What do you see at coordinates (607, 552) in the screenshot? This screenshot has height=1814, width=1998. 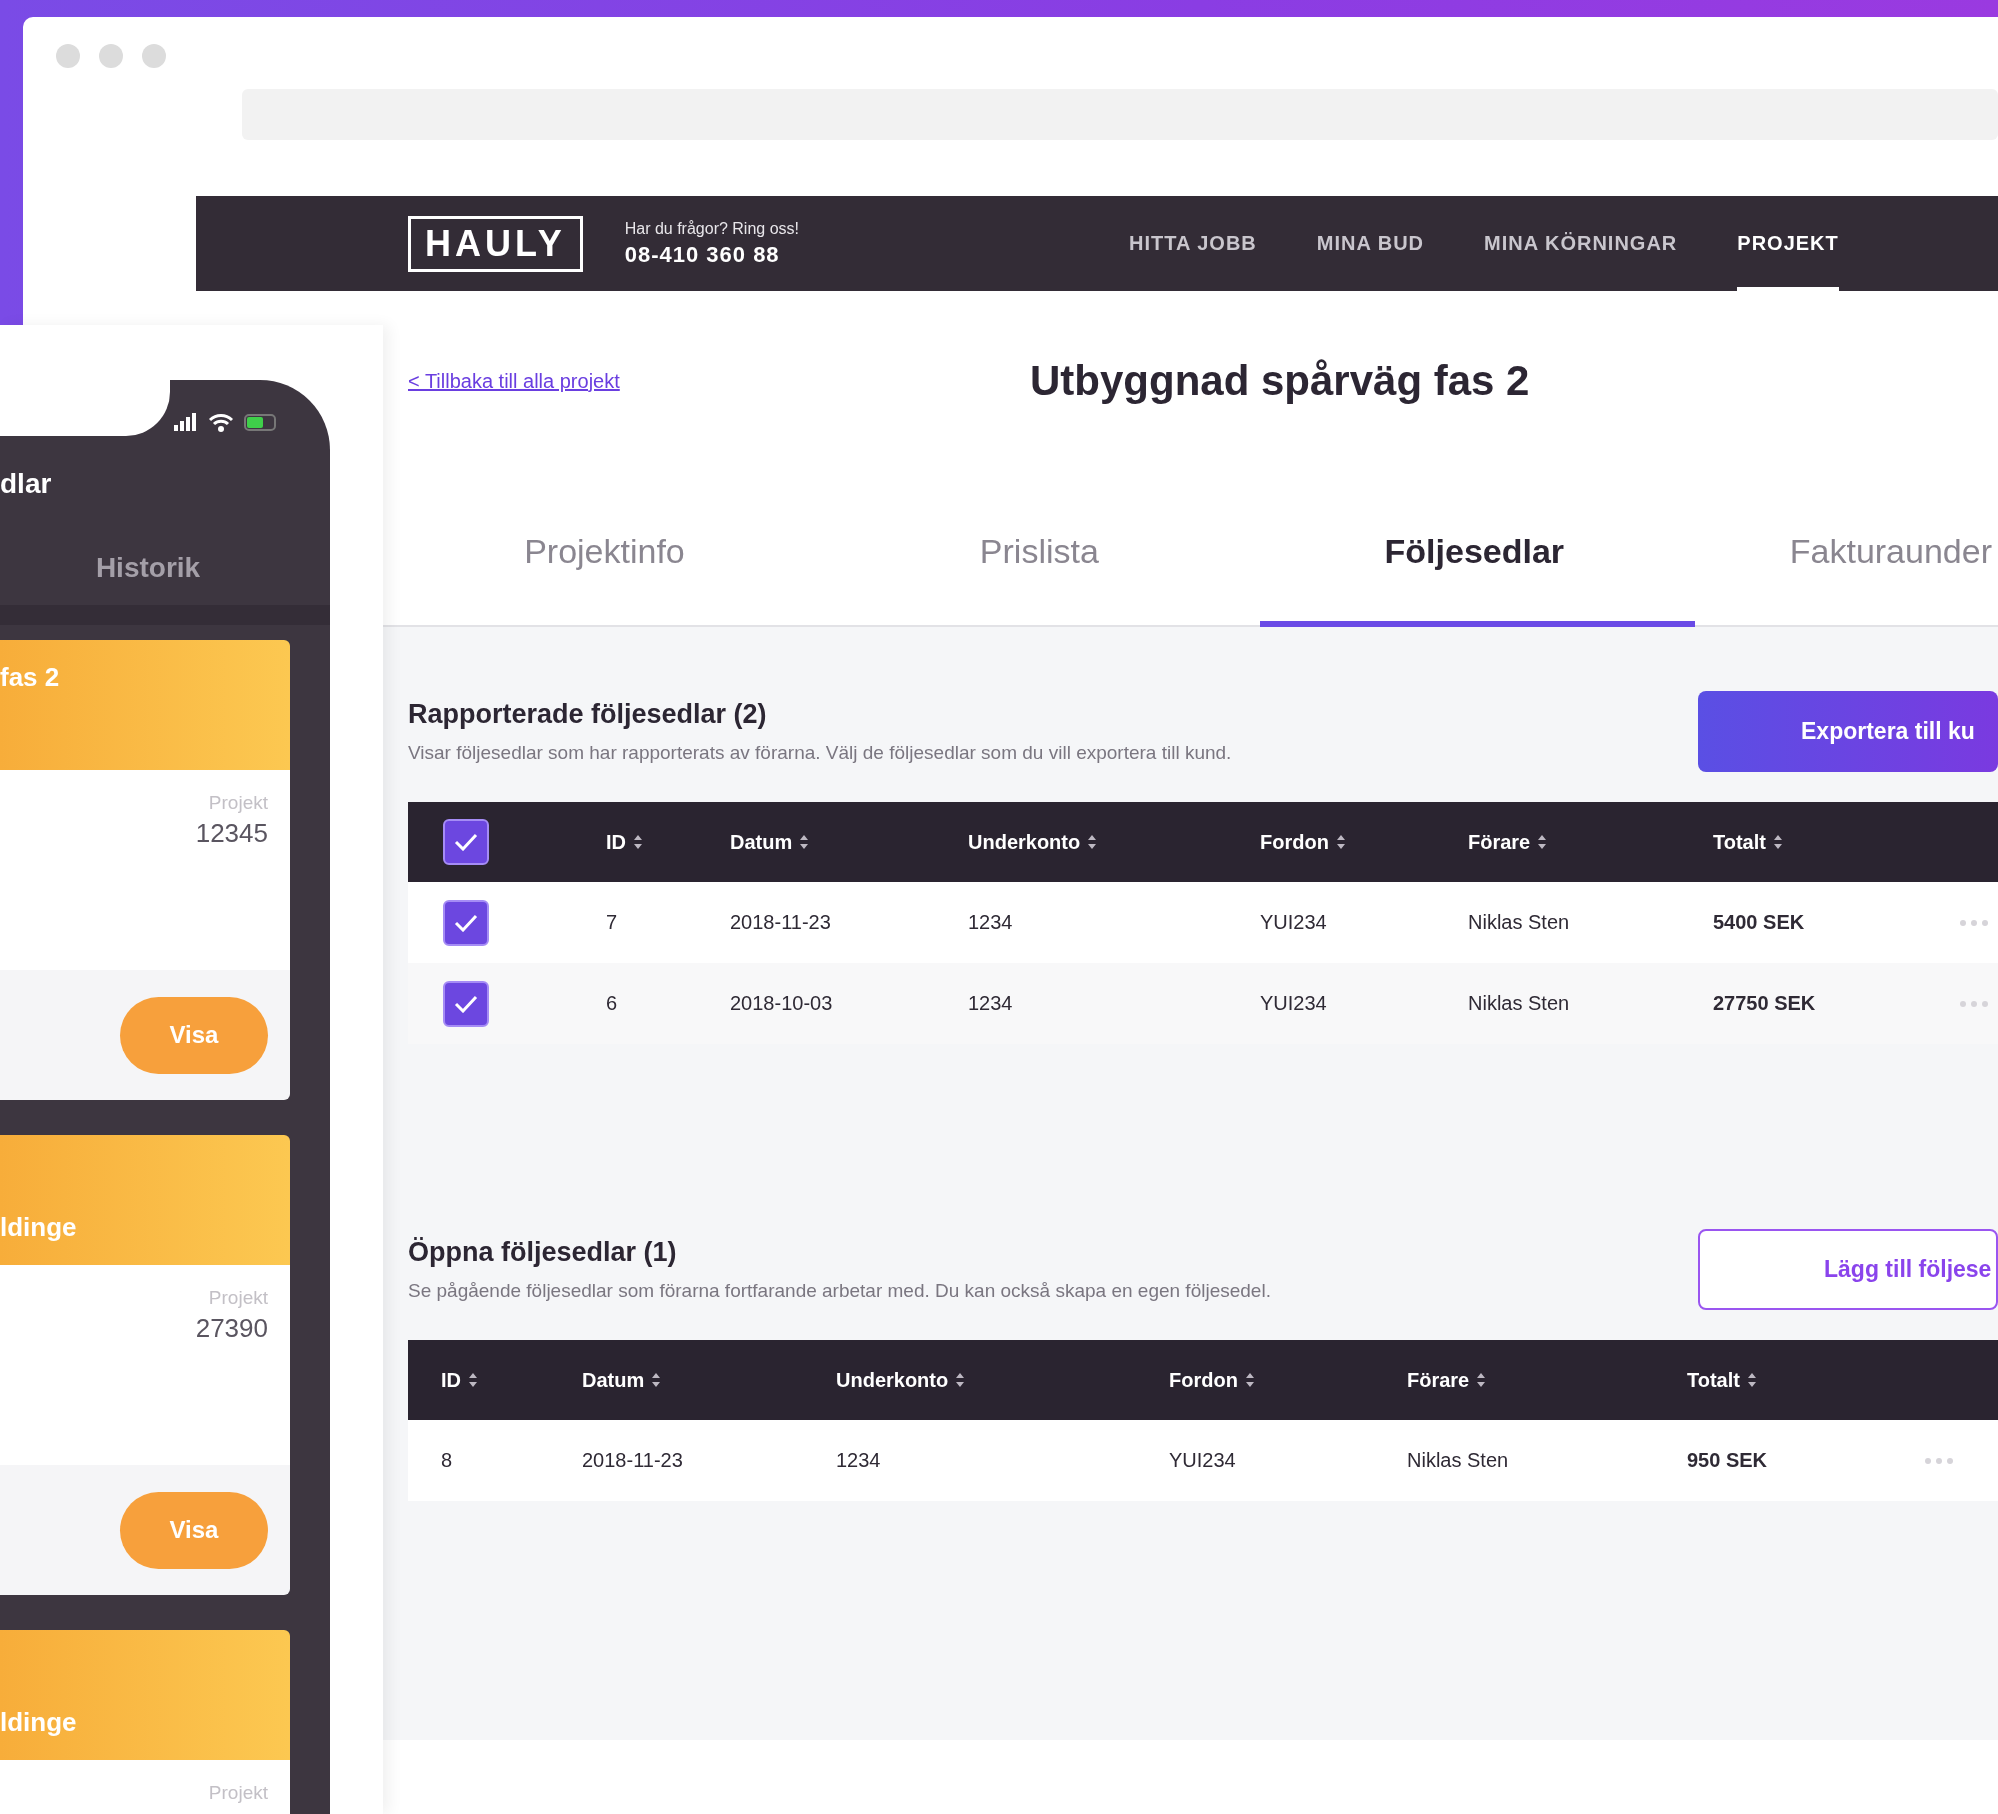 I see `tab: Projektinfo` at bounding box center [607, 552].